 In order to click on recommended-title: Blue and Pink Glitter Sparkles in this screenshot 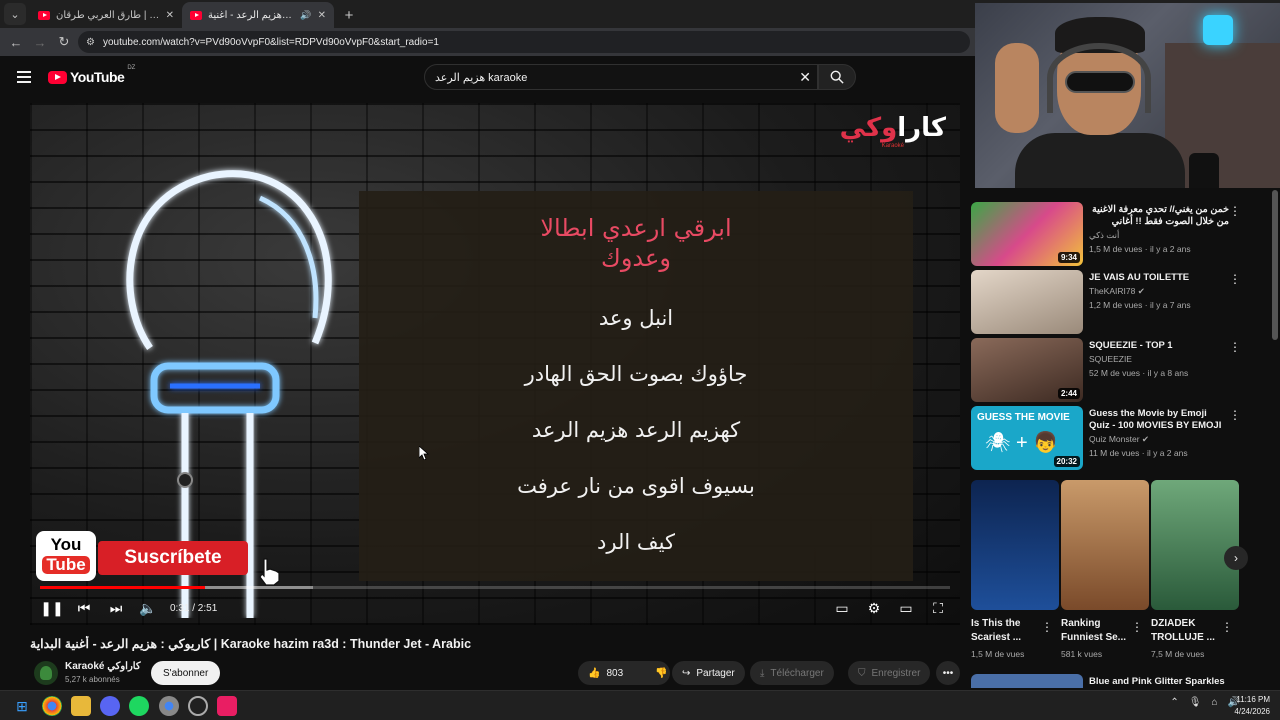, I will do `click(1157, 681)`.